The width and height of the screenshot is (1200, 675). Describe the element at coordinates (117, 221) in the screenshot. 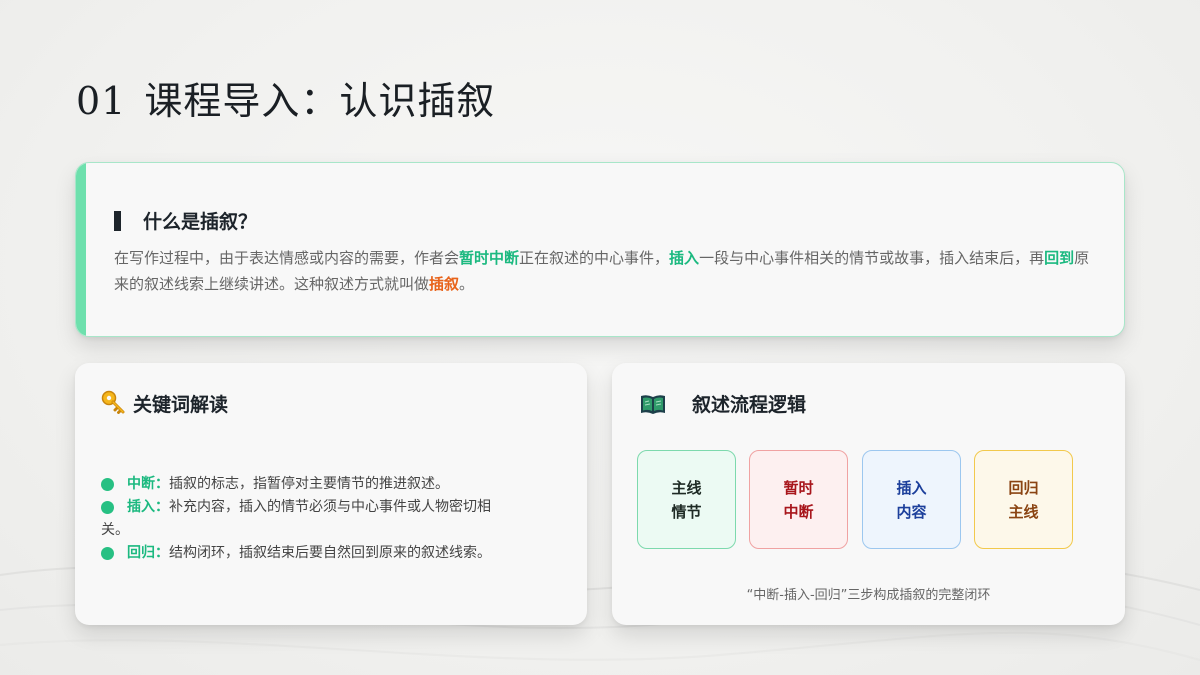

I see `heading-bar-icon` at that location.